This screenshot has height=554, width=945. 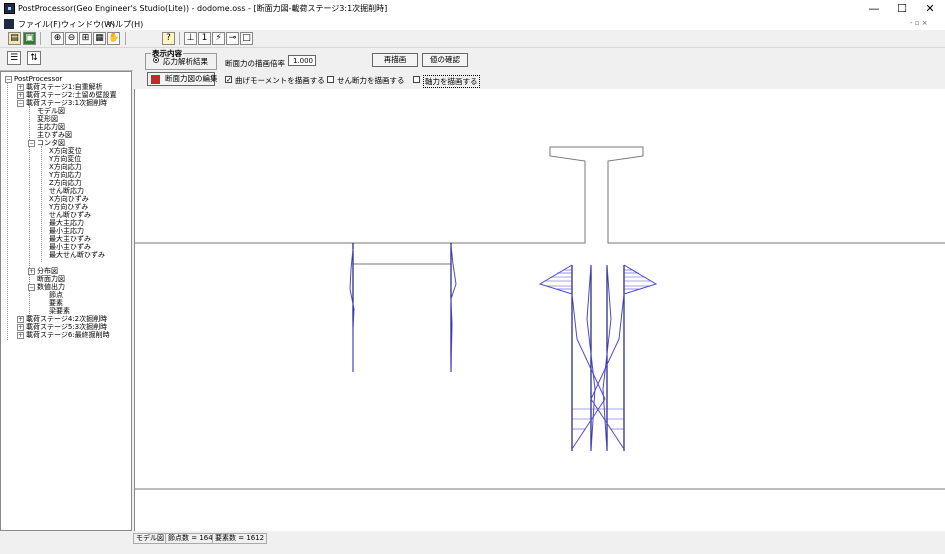 What do you see at coordinates (70, 239) in the screenshot?
I see `tree-item-max-principal-strain: 最大主ひずみ` at bounding box center [70, 239].